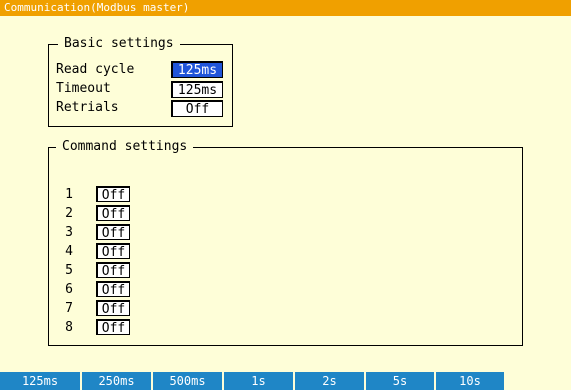 This screenshot has width=571, height=390. What do you see at coordinates (125, 147) in the screenshot?
I see `command-settings-title: Command settings` at bounding box center [125, 147].